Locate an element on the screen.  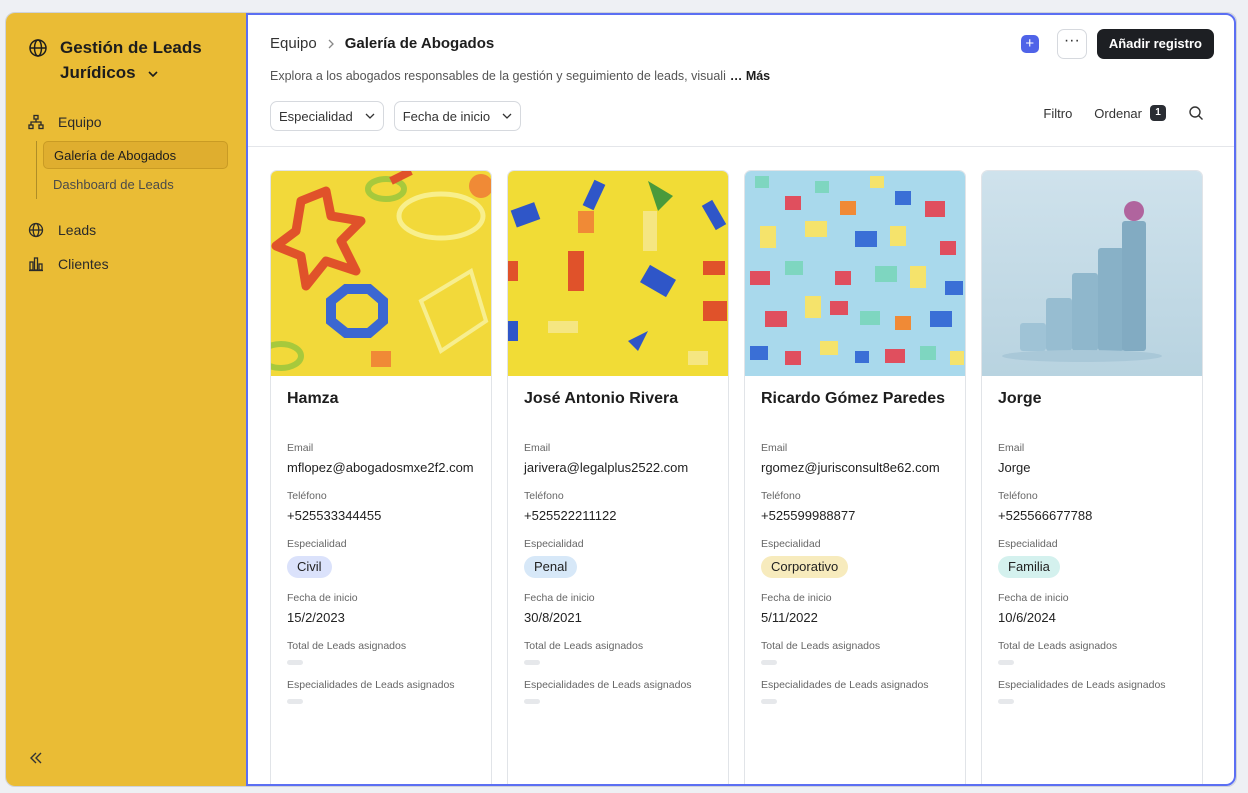
specialty-filter-button: Especialidad is located at coordinates (327, 116).